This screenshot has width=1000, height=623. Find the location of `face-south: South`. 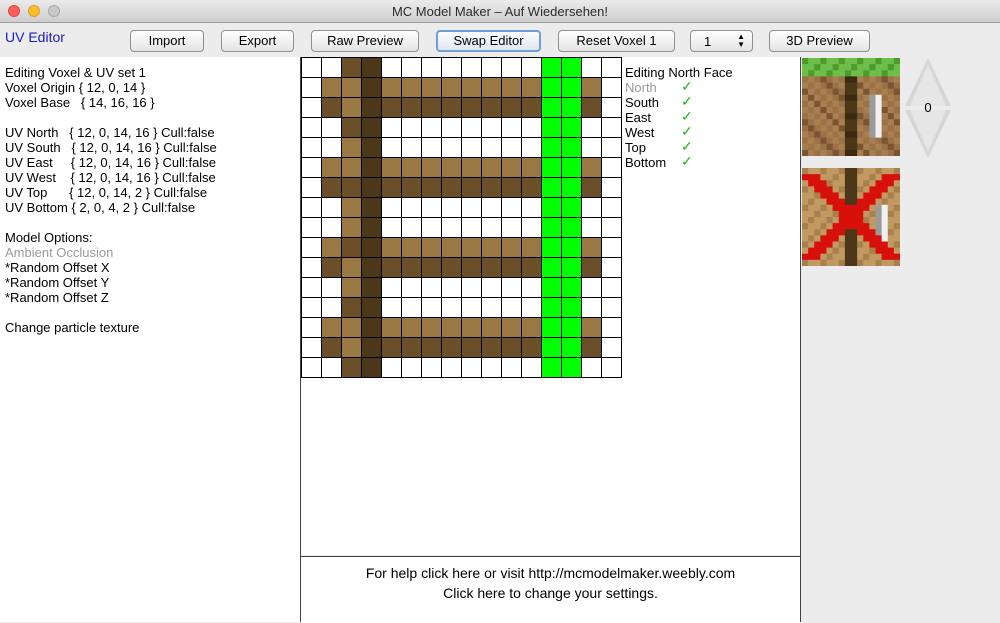

face-south: South is located at coordinates (642, 102).